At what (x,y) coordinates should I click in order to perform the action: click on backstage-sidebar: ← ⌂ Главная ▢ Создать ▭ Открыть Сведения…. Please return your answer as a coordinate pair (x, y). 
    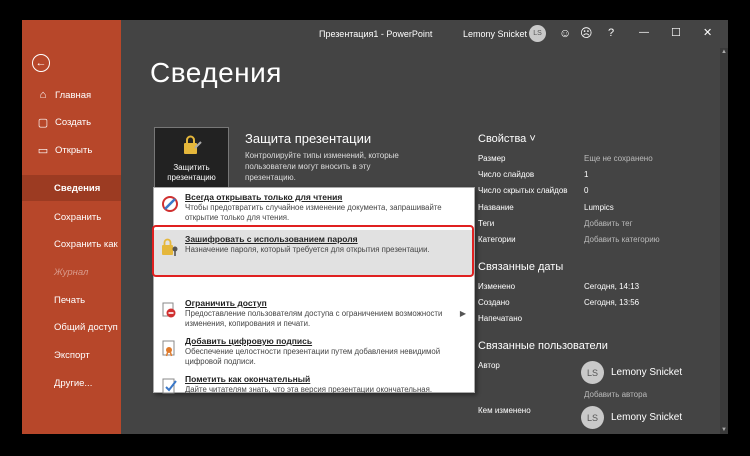
    Looking at the image, I should click on (71, 227).